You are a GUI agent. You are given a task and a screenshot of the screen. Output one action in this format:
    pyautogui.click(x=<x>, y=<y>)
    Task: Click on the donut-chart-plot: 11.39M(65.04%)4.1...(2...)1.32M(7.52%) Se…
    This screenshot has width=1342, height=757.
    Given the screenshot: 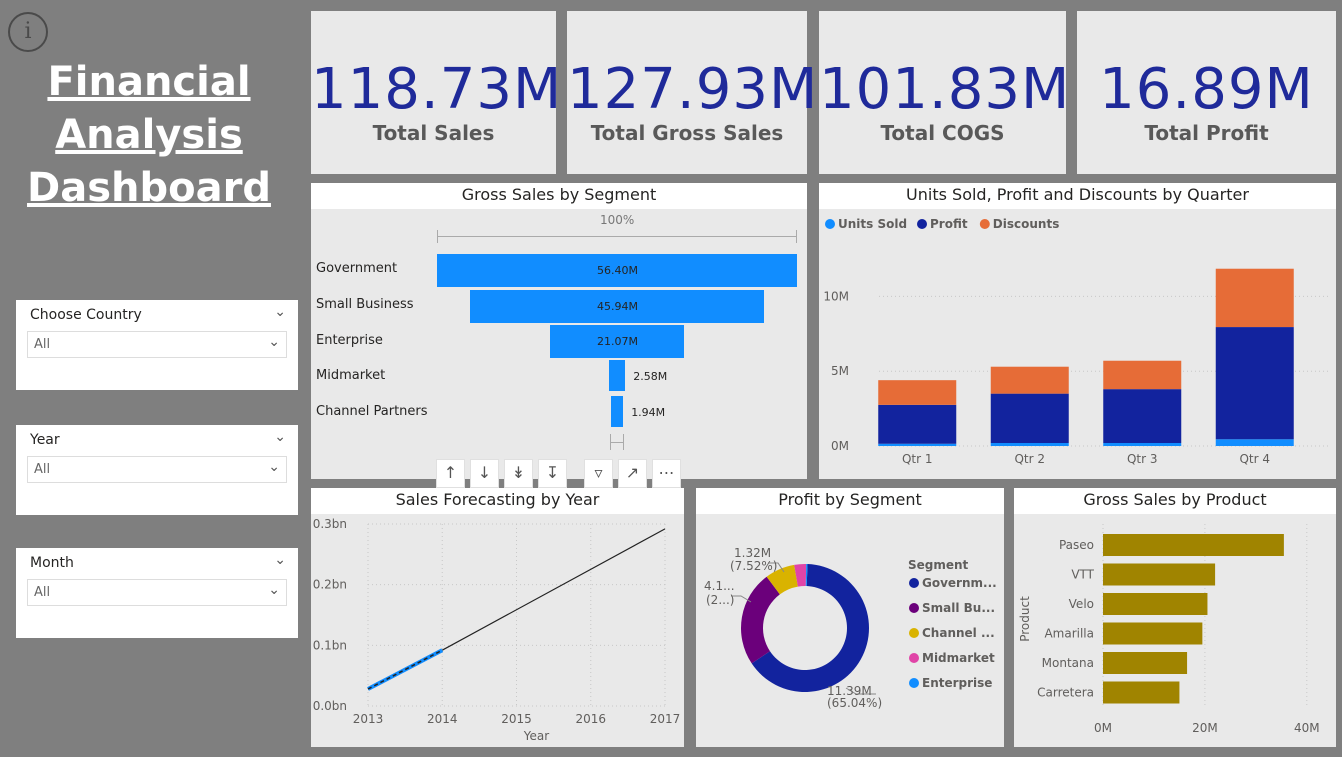 What is the action you would take?
    pyautogui.click(x=850, y=628)
    